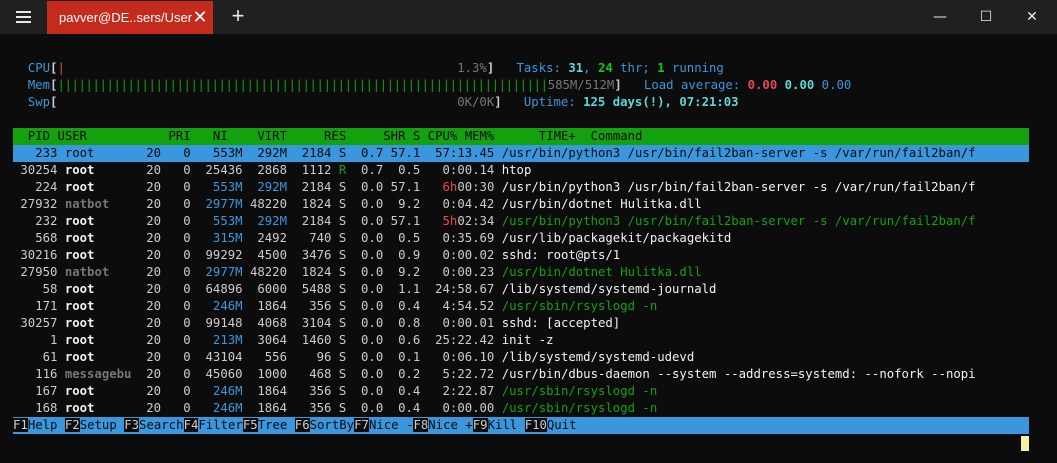 The width and height of the screenshot is (1057, 463). I want to click on close-button: ✕, so click(1032, 17).